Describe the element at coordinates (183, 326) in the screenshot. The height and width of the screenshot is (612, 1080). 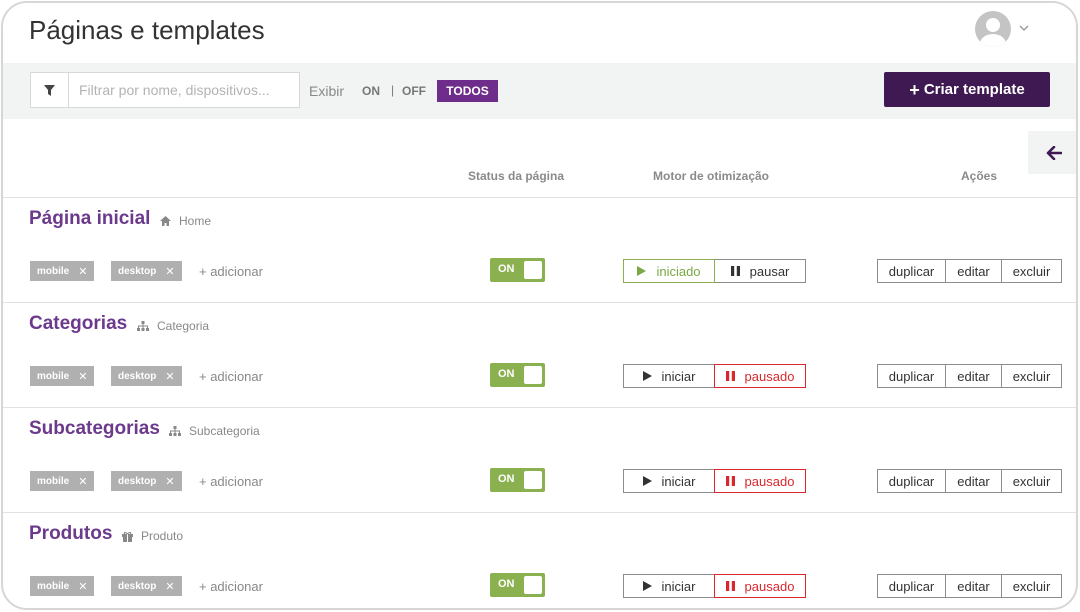
I see `row-type-label: Categoria` at that location.